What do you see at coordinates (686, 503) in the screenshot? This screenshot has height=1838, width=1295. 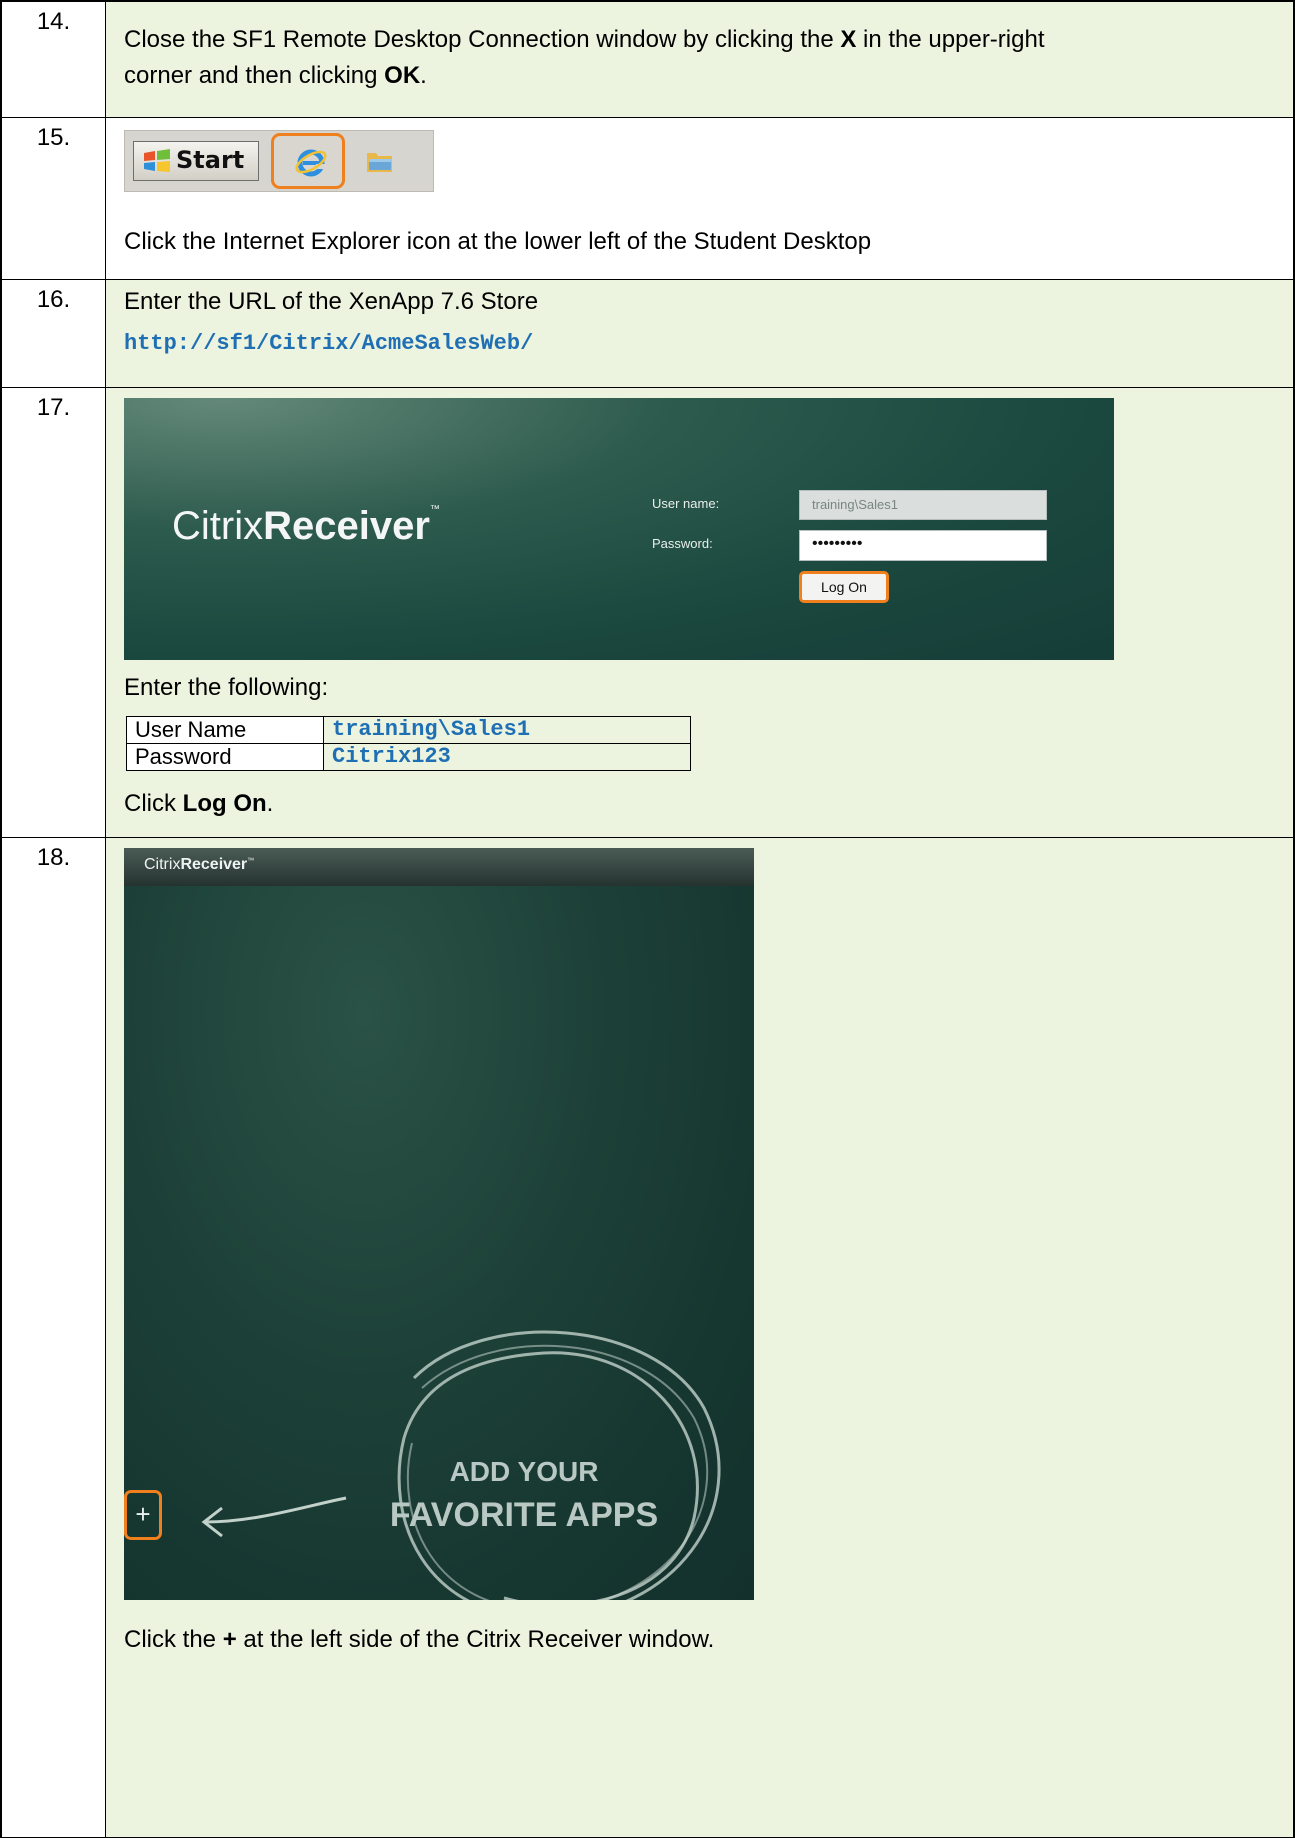 I see `username-label: User name:` at bounding box center [686, 503].